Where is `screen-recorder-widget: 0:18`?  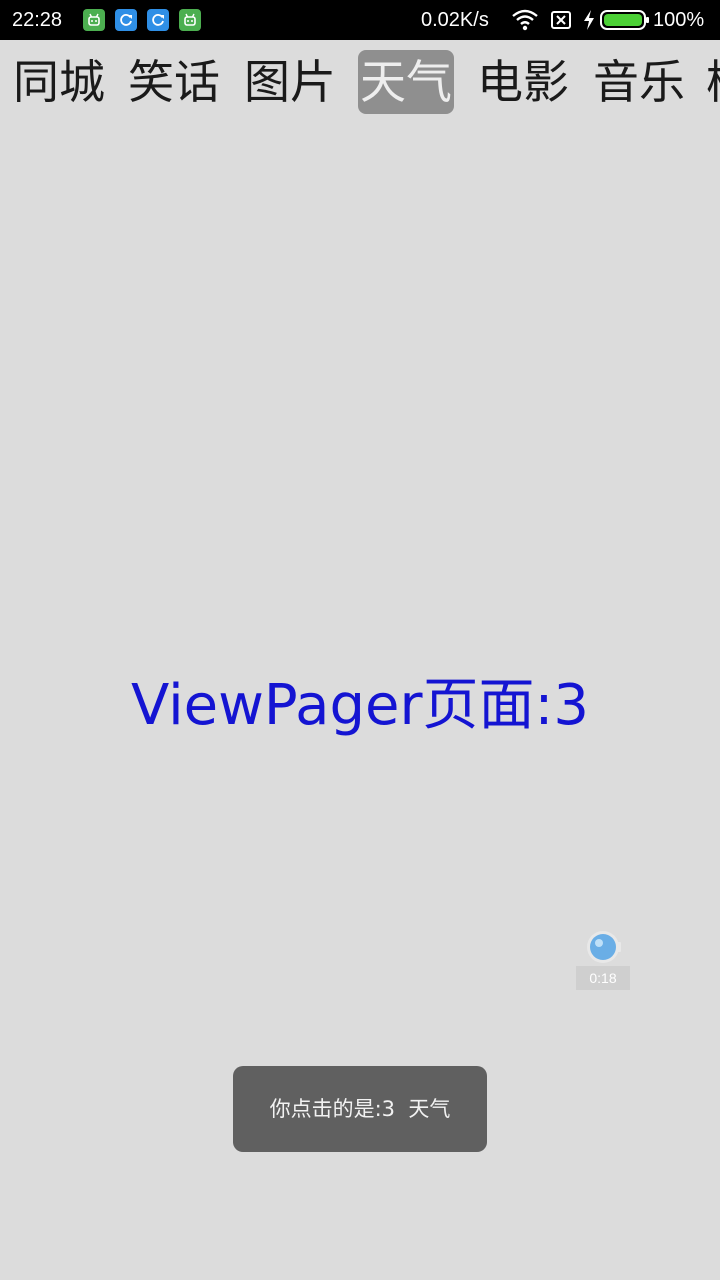
screen-recorder-widget: 0:18 is located at coordinates (603, 958).